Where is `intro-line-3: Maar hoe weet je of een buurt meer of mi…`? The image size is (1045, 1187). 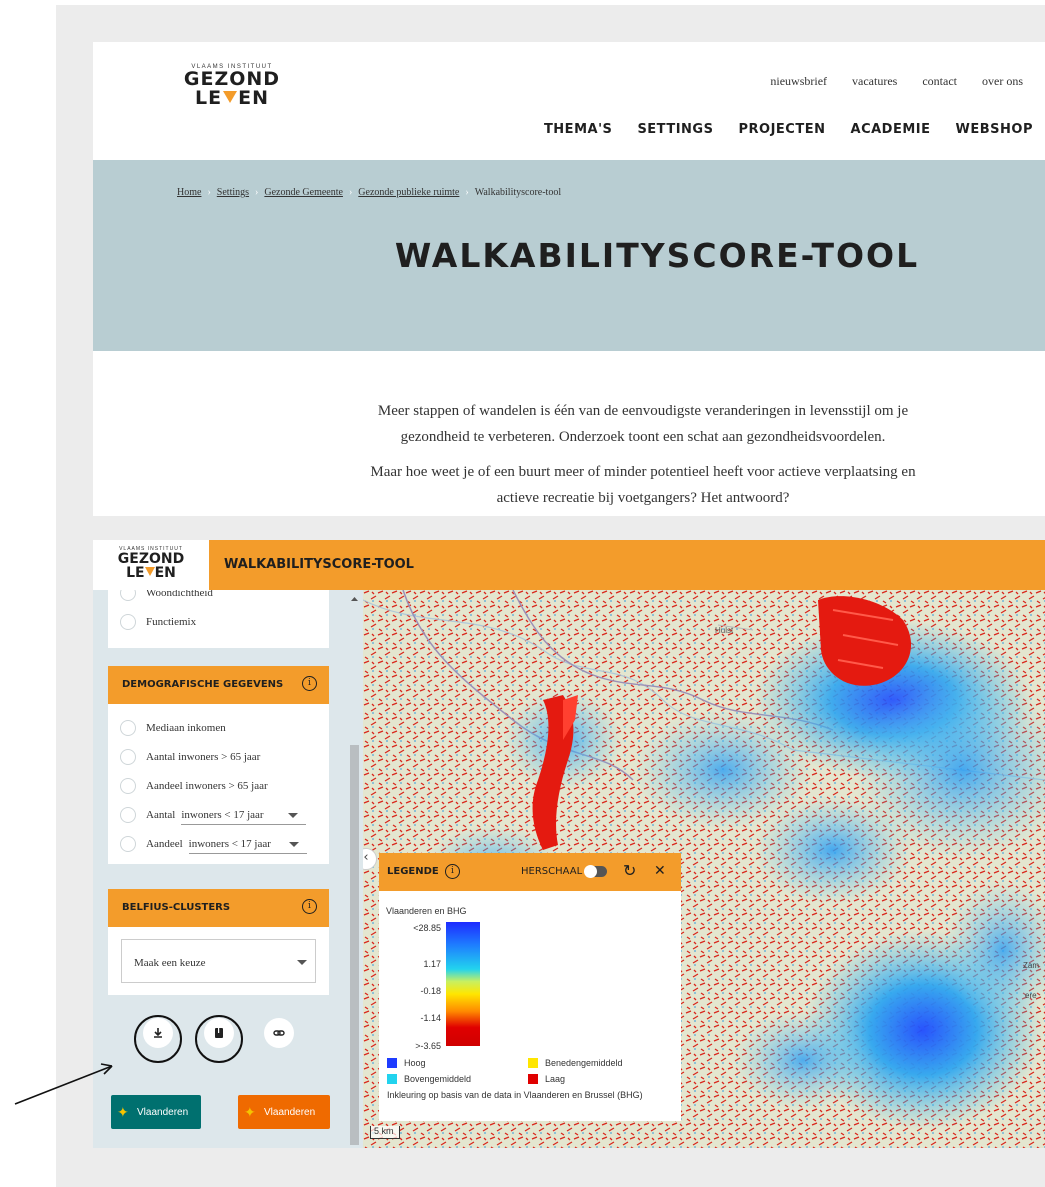 intro-line-3: Maar hoe weet je of een buurt meer of mi… is located at coordinates (643, 472).